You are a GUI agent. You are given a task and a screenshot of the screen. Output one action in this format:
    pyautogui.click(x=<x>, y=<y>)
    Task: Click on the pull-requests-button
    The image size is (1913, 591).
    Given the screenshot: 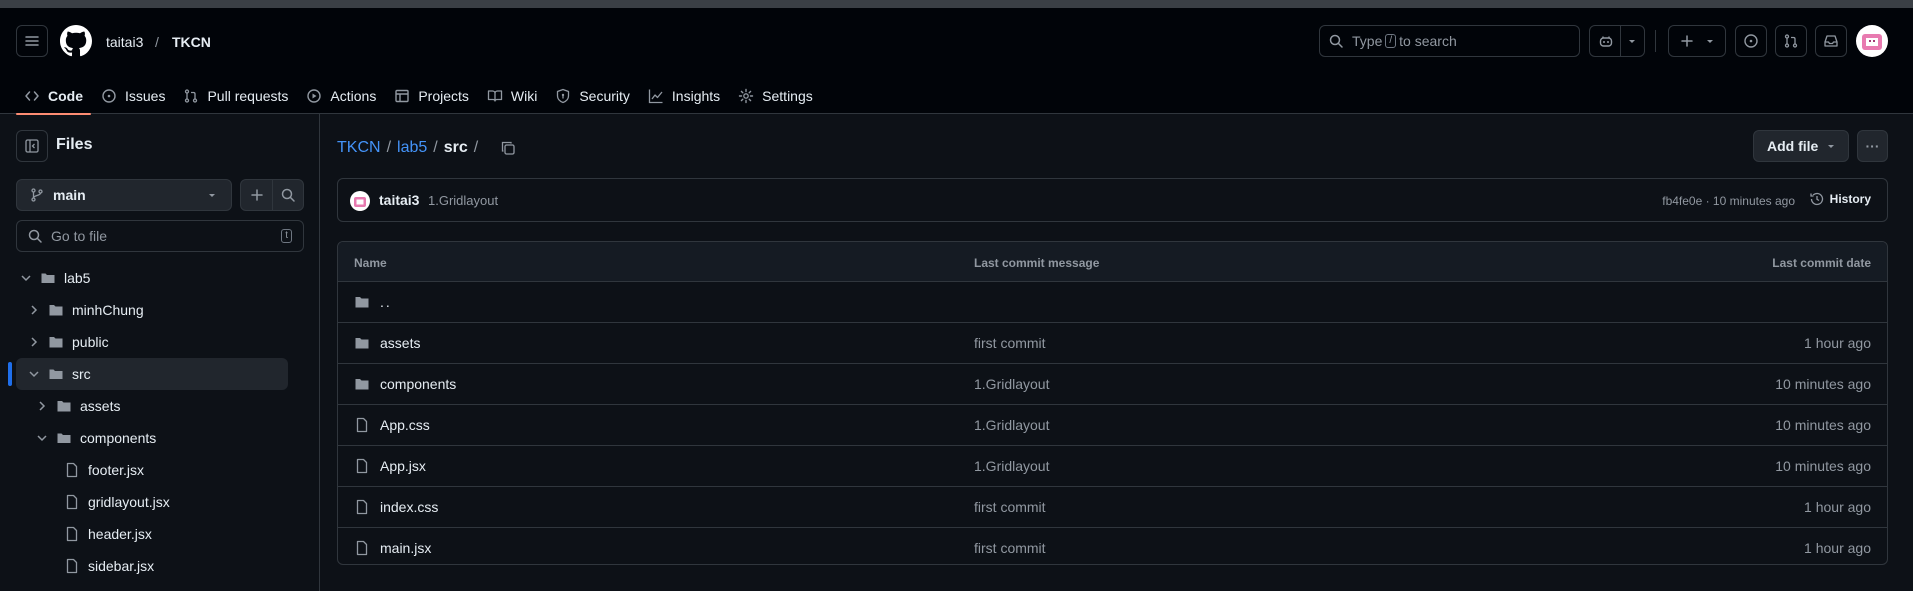 What is the action you would take?
    pyautogui.click(x=1791, y=41)
    